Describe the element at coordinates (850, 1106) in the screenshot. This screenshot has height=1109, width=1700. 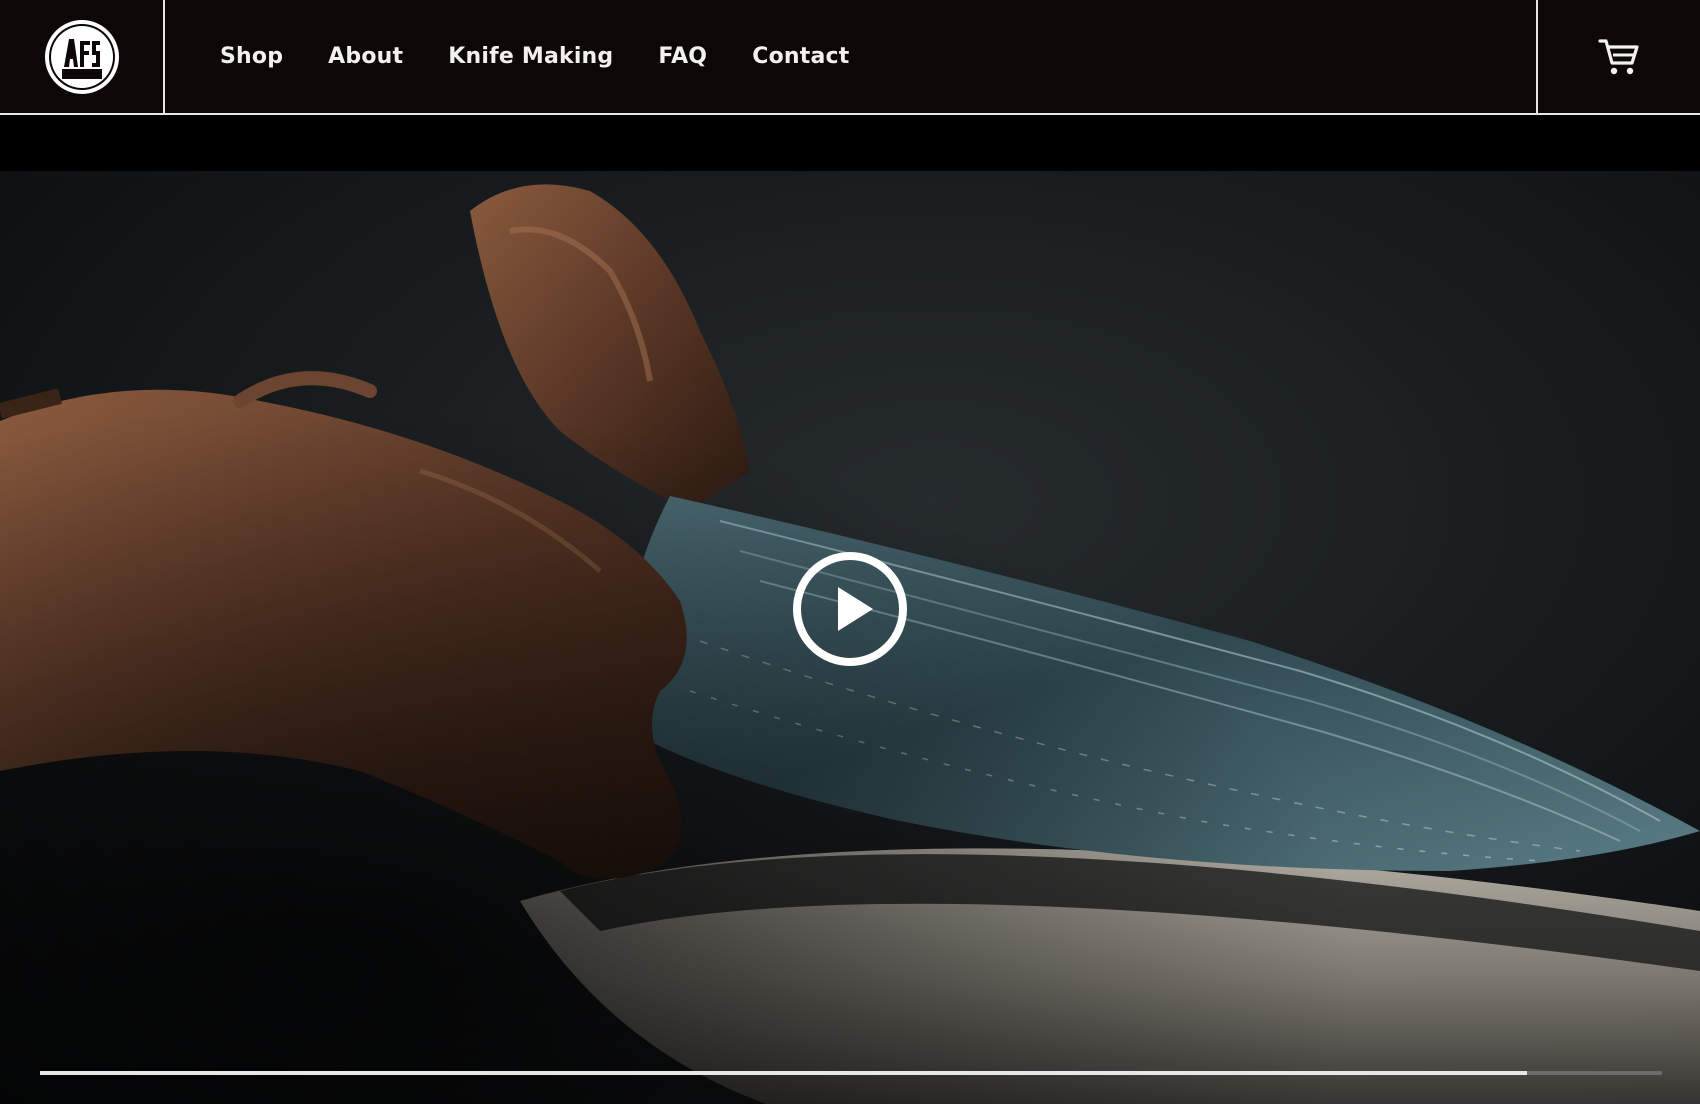
I see `page-bottom-edge` at that location.